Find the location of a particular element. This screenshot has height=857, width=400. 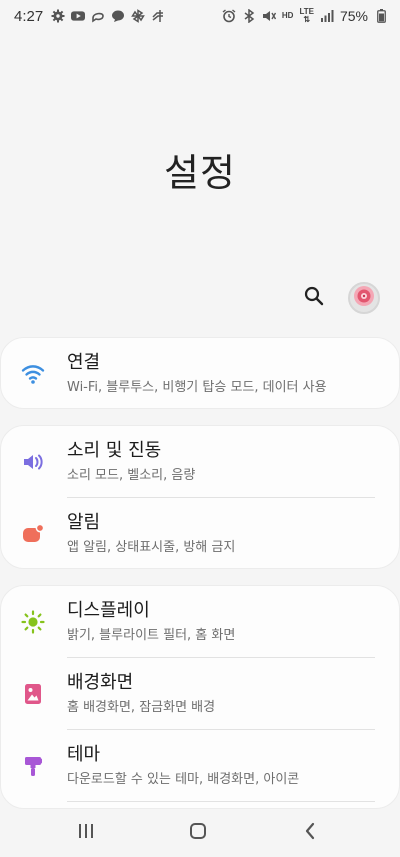

settings-item-connections: 연결 Wi-Fi, 블루투스, 비행기 탑승 모드, 데이터 사용 is located at coordinates (200, 374).